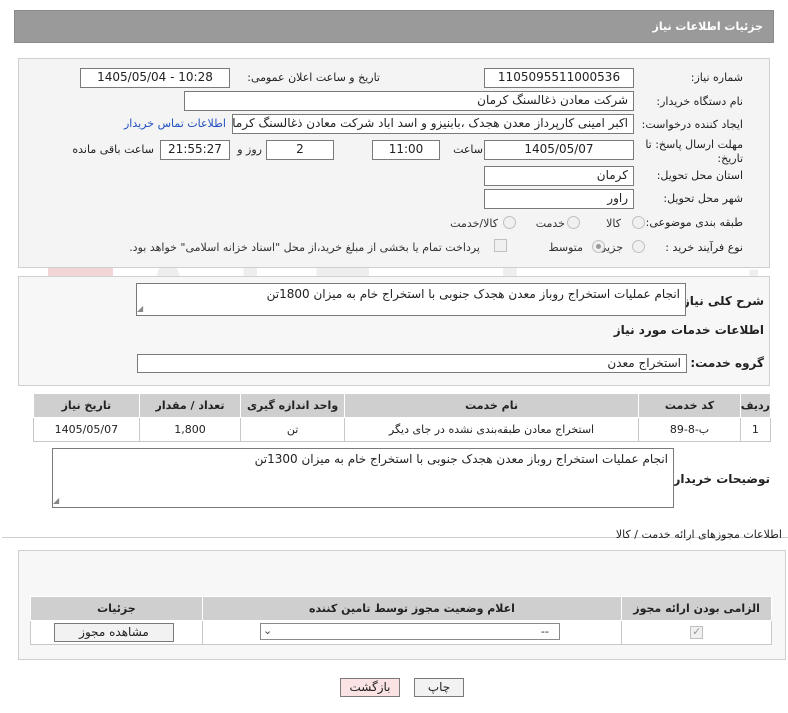  Describe the element at coordinates (545, 631) in the screenshot. I see `permit-status-value: --` at that location.